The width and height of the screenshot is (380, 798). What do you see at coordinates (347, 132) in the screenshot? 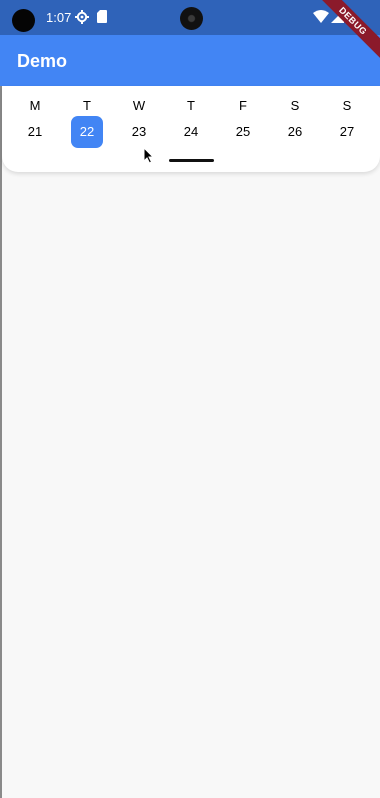
I see `date-button: 27` at bounding box center [347, 132].